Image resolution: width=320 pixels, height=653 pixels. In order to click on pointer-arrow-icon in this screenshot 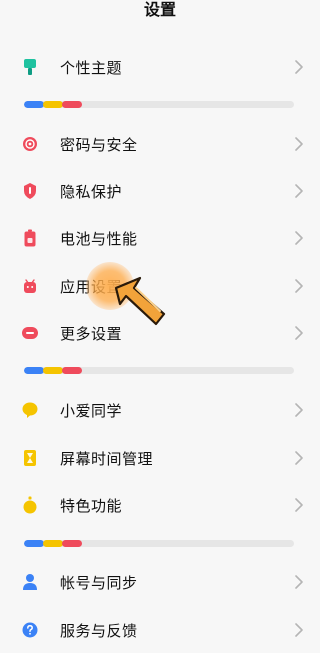, I will do `click(140, 301)`.